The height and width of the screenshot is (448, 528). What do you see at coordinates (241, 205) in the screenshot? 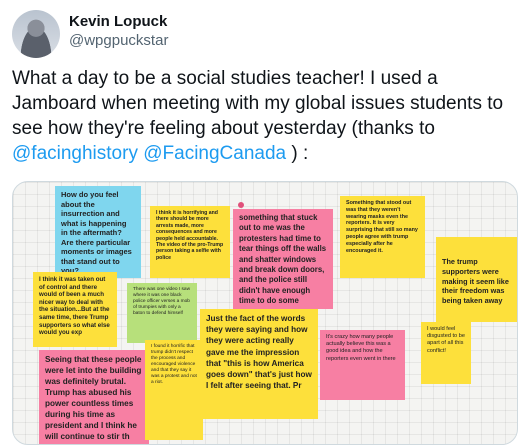
I see `pin-marker` at bounding box center [241, 205].